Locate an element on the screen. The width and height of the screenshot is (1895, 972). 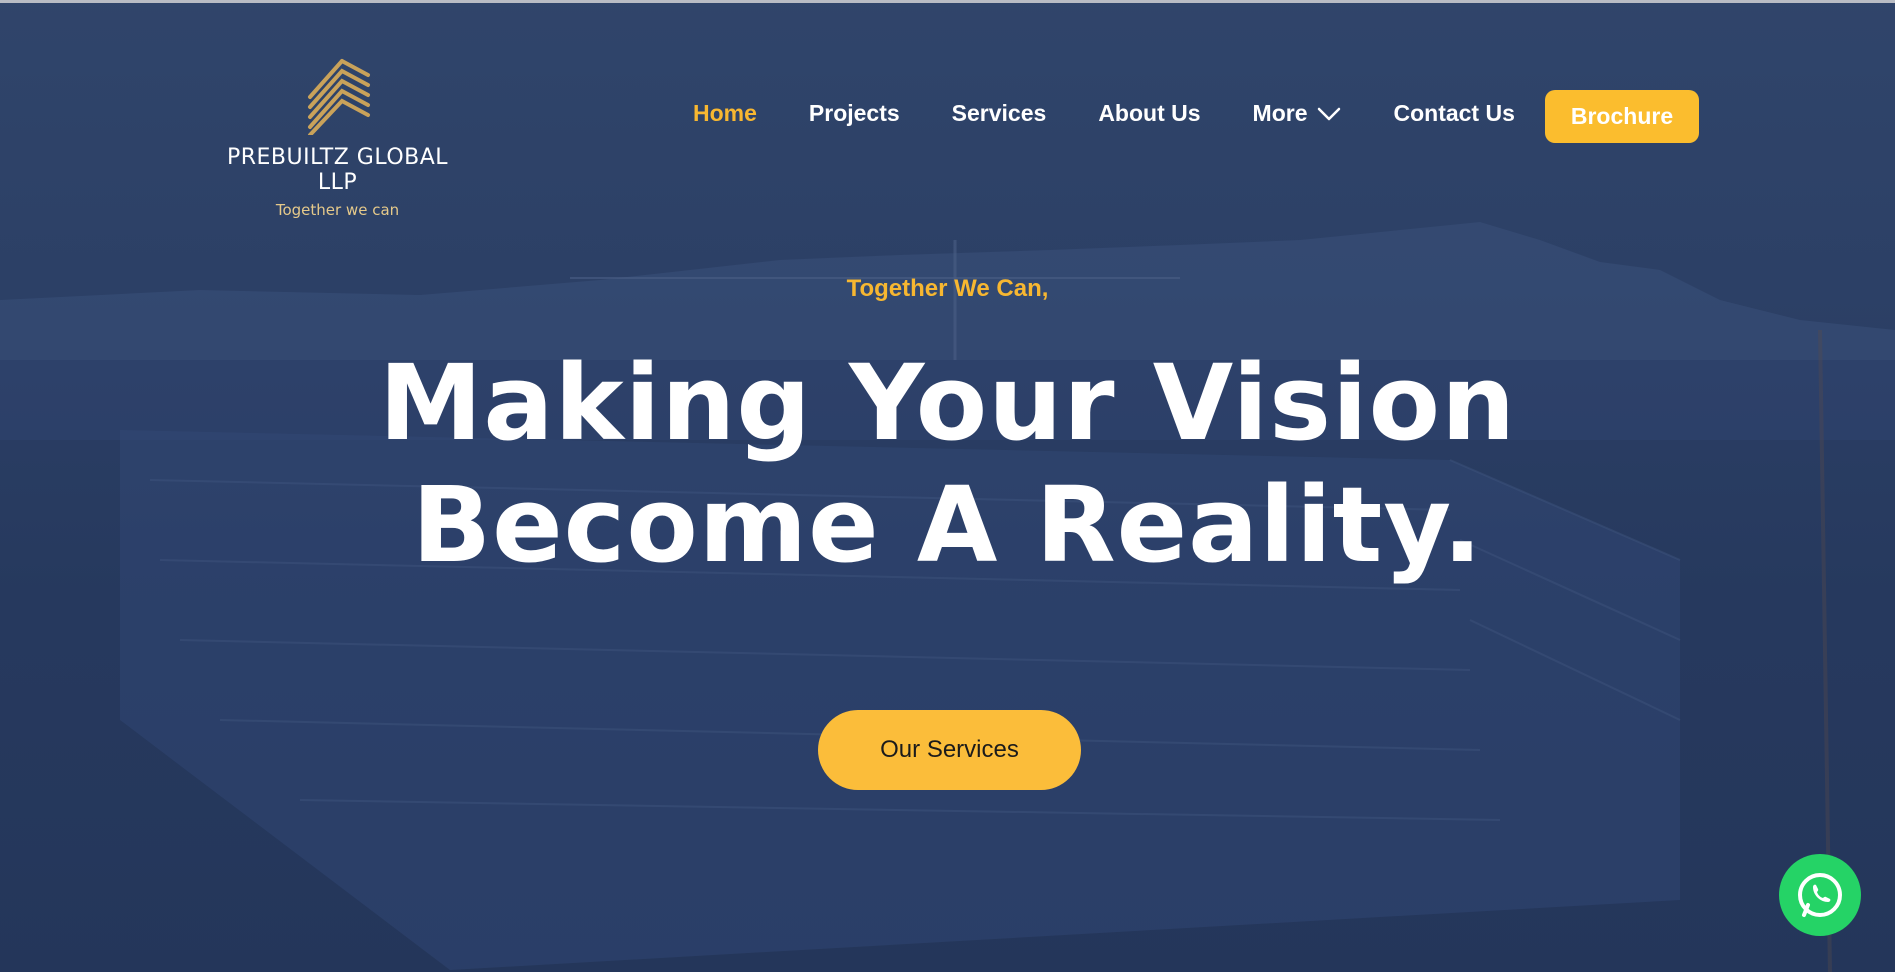
whatsapp-button is located at coordinates (1820, 895).